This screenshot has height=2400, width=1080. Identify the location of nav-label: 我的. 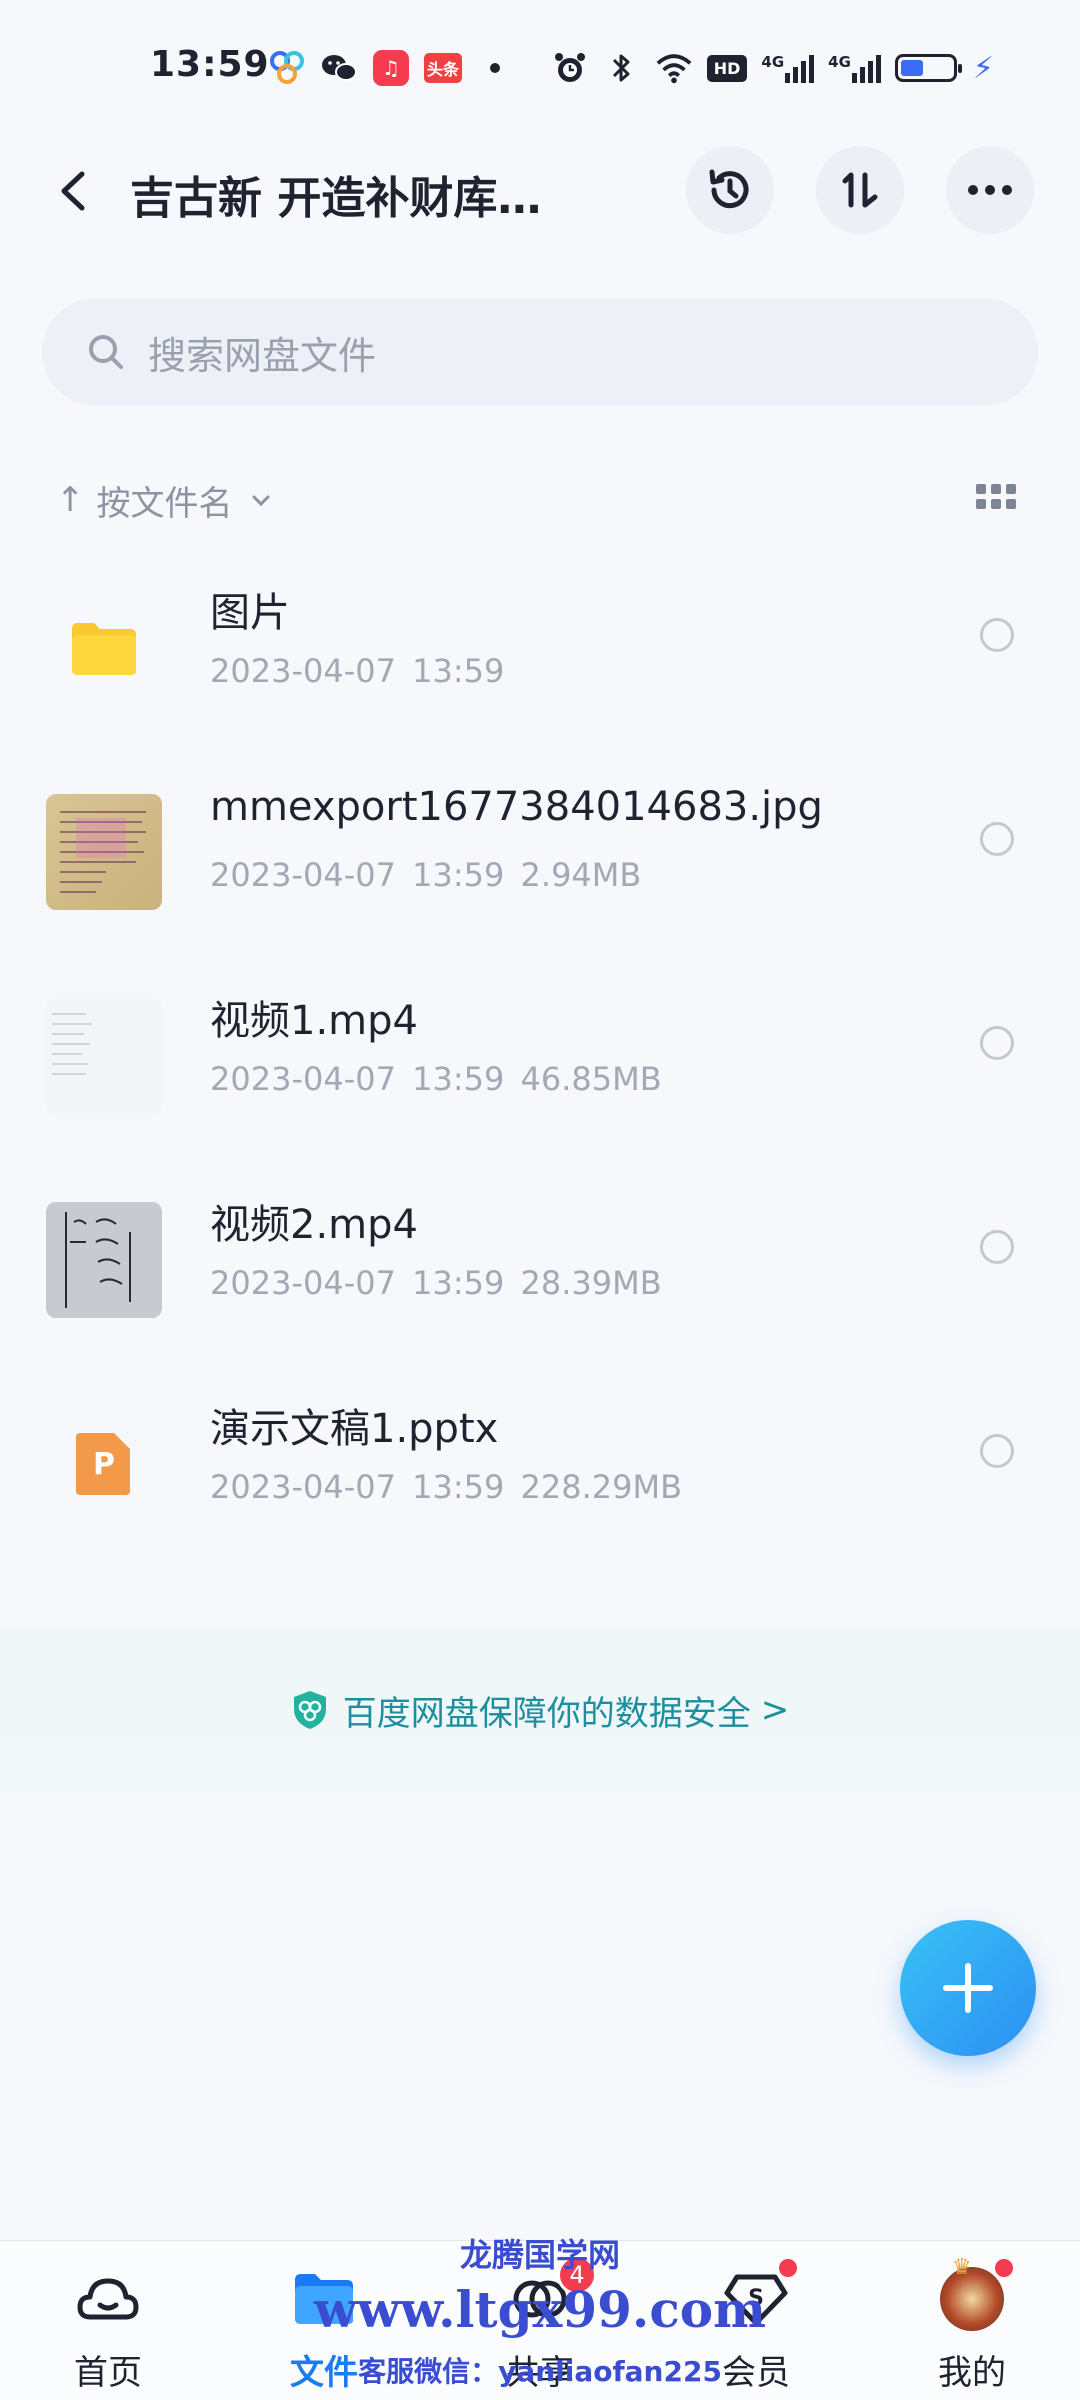
(972, 2373).